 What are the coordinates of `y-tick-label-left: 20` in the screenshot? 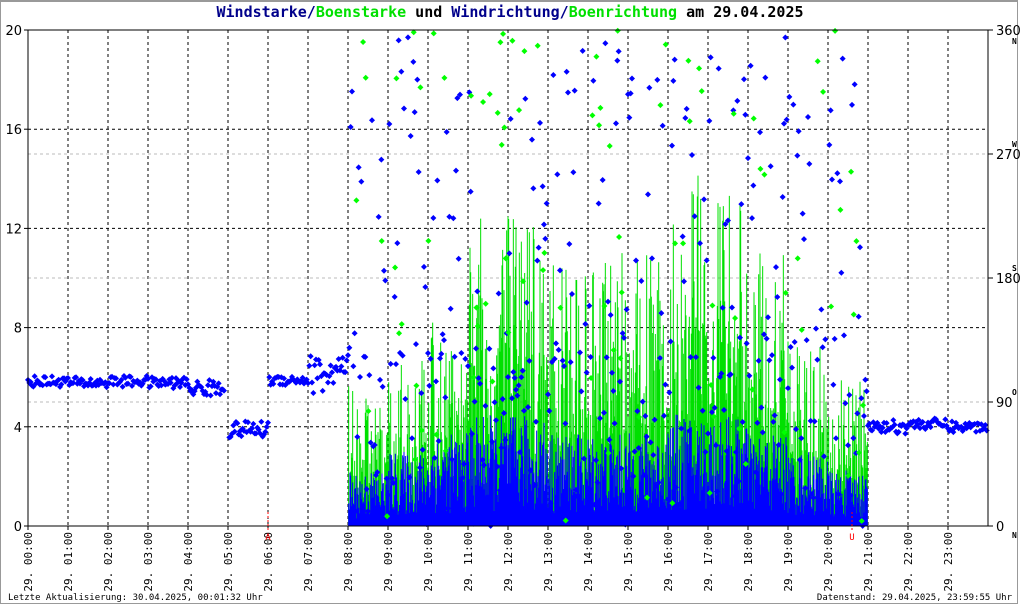 It's located at (13, 31).